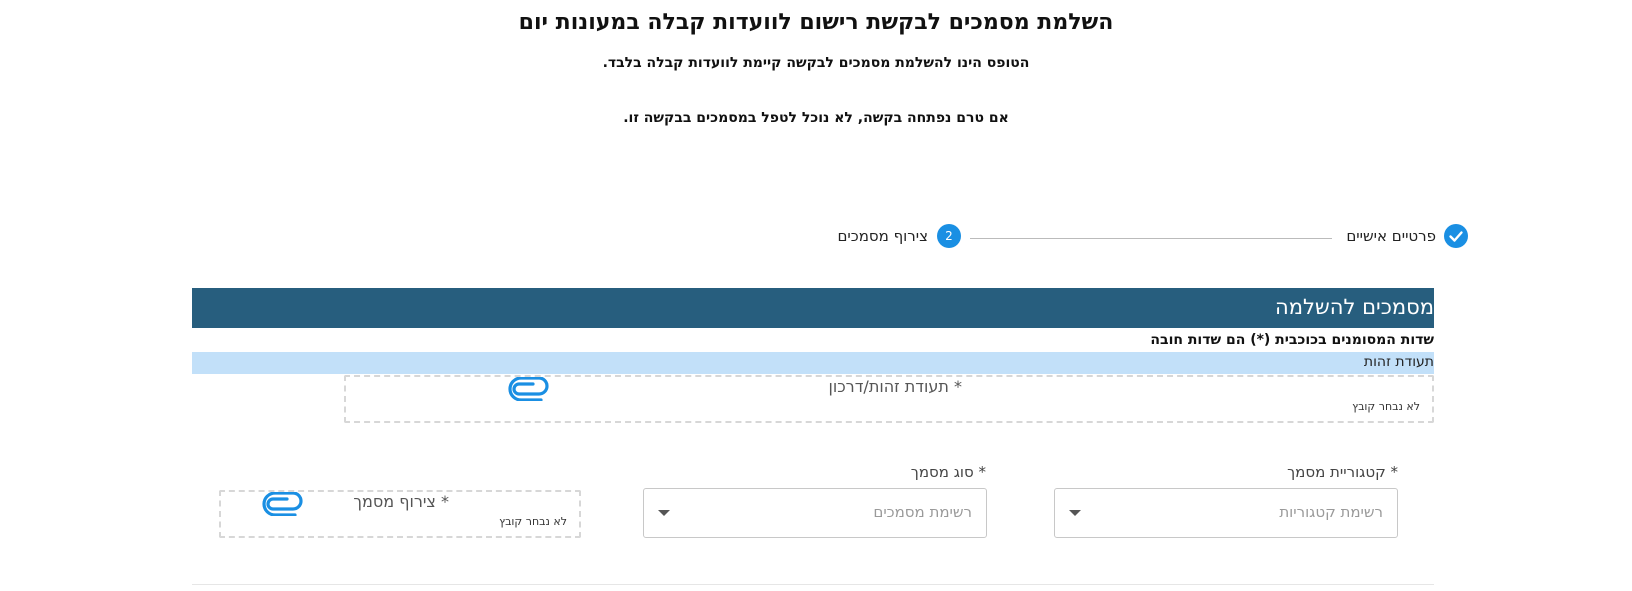  What do you see at coordinates (401, 501) in the screenshot?
I see `doc-upload-label: * צירוף מסמך` at bounding box center [401, 501].